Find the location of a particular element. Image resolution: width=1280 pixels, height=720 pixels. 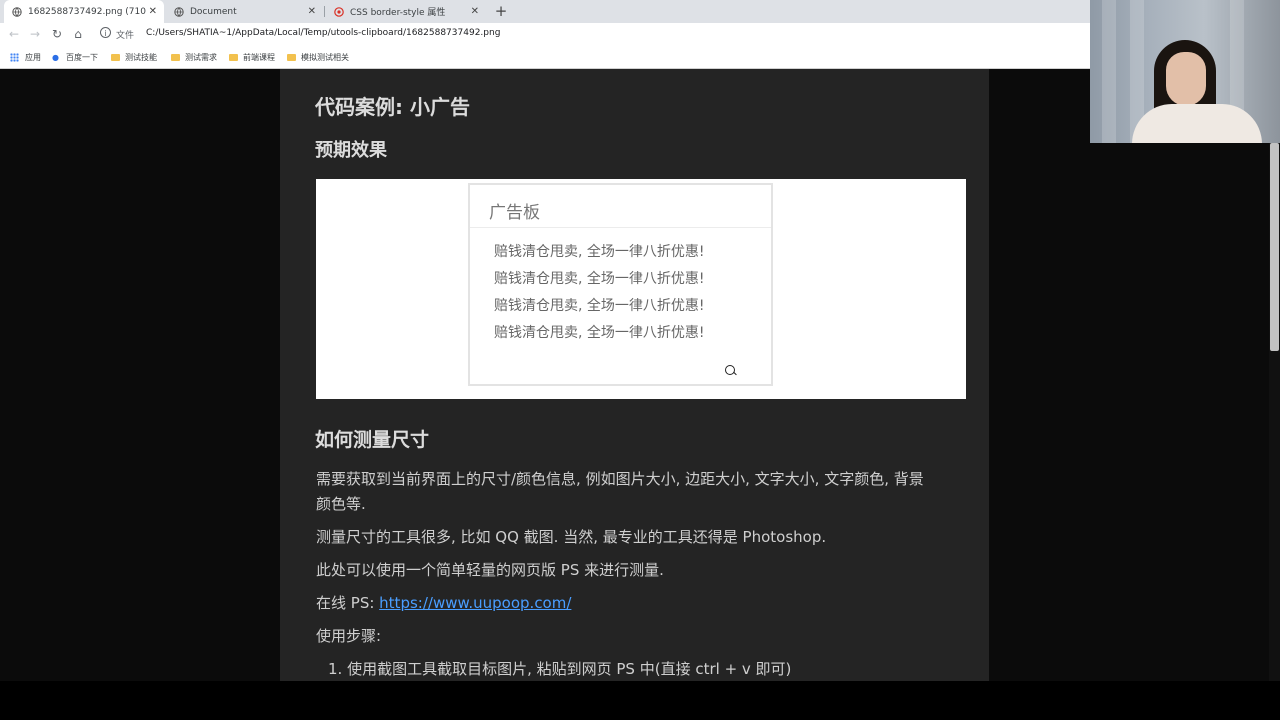

bookmark-label: 应用 is located at coordinates (33, 57).